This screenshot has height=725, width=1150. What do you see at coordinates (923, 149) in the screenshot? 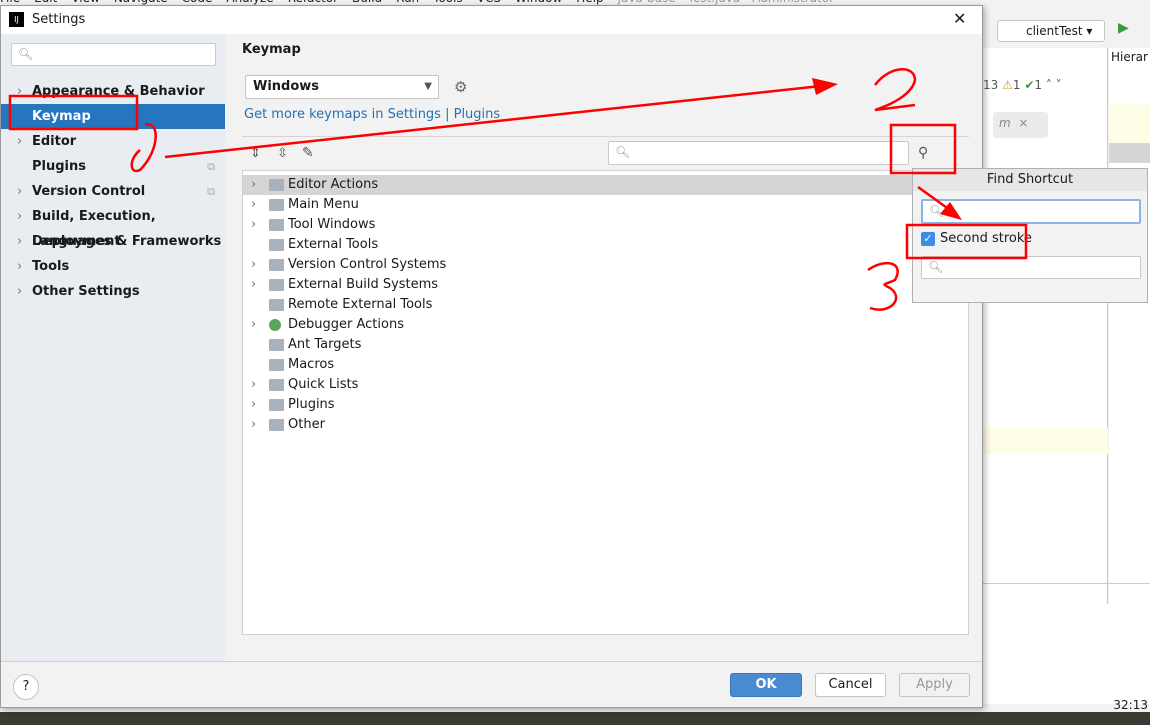
I see `annotation-box-find` at bounding box center [923, 149].